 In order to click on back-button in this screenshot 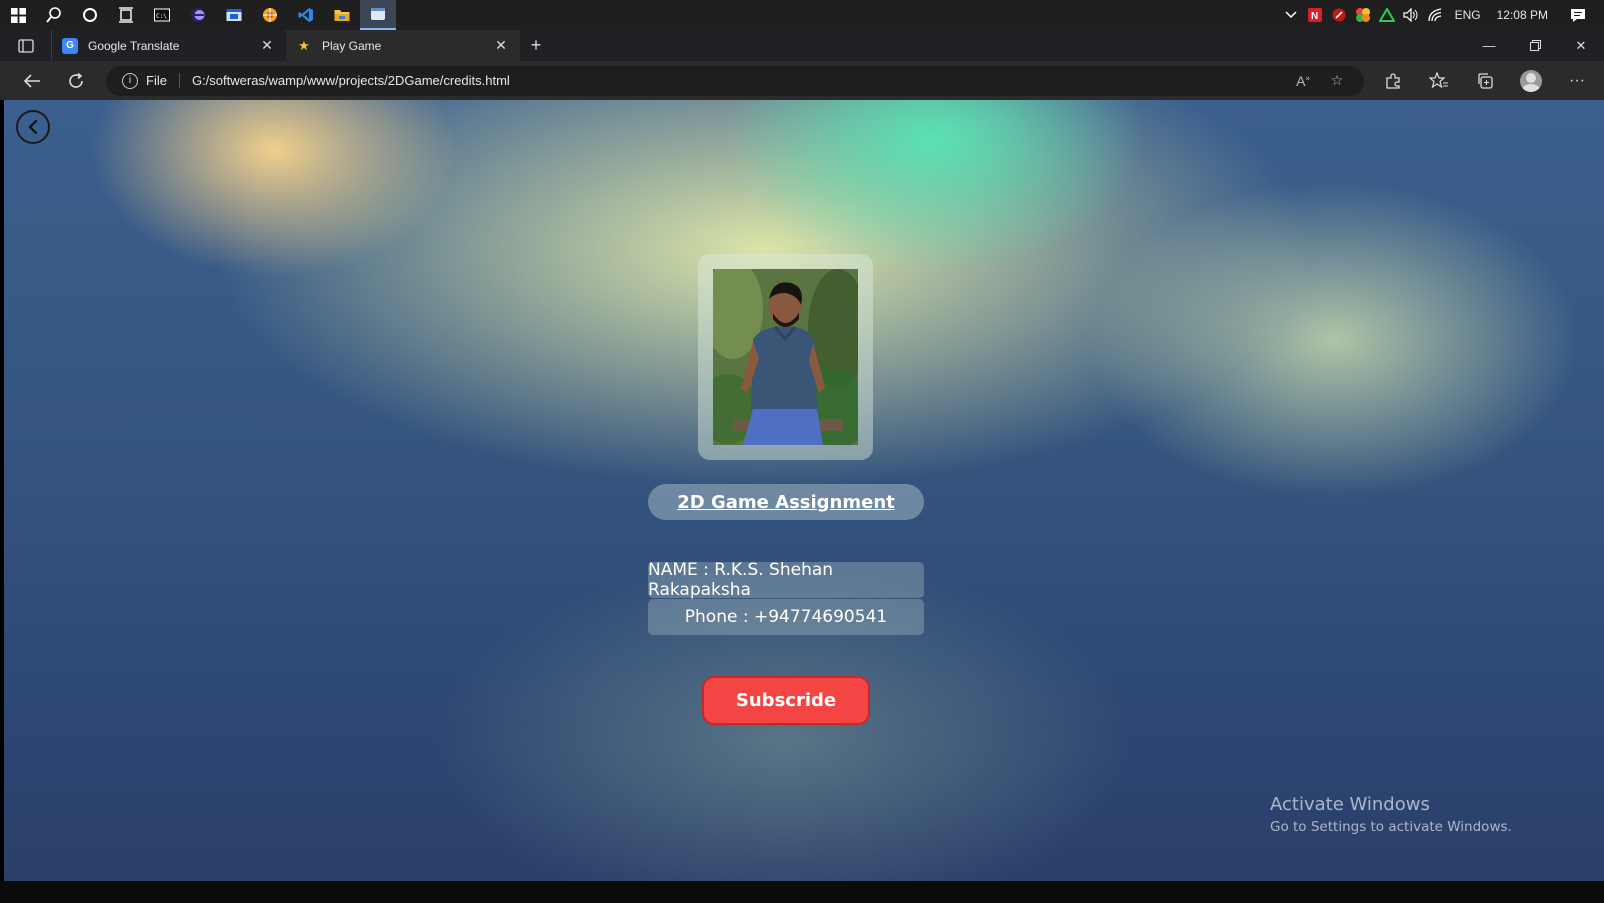, I will do `click(33, 127)`.